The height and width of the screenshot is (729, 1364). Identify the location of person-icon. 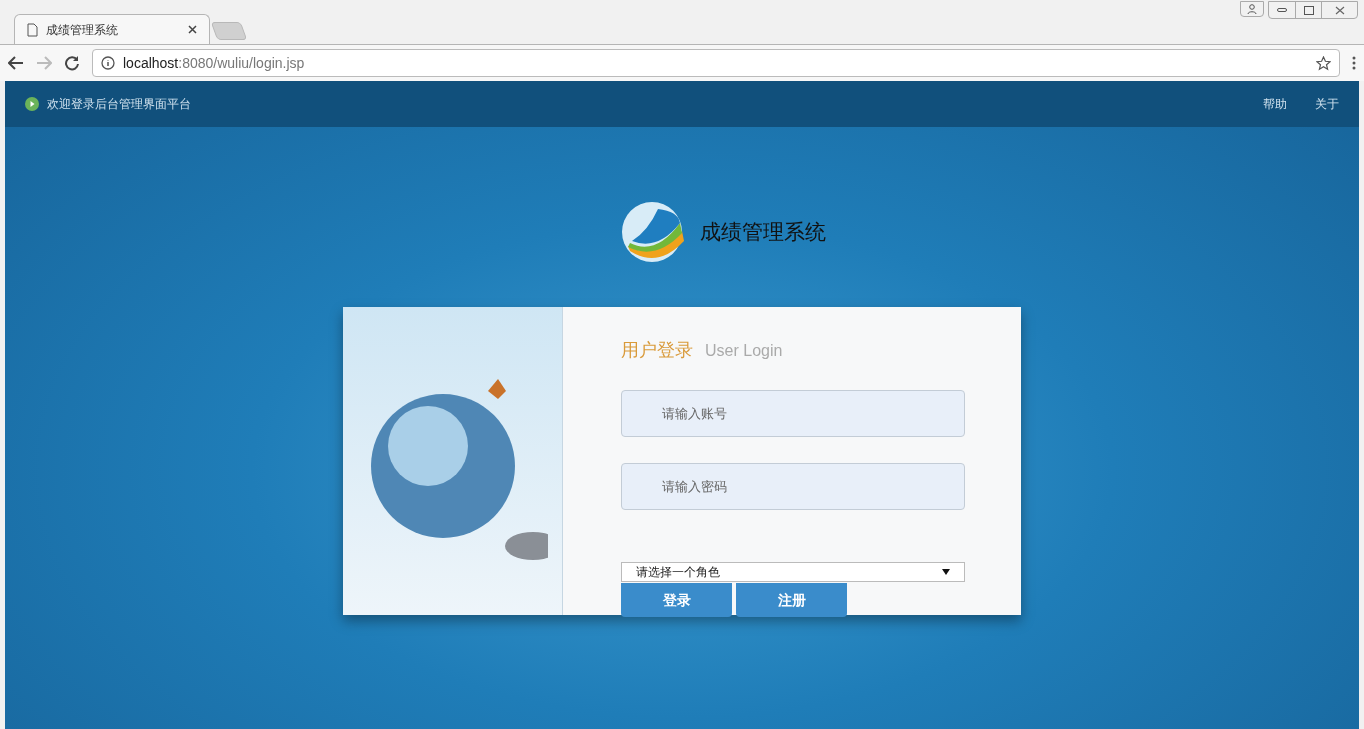
(1252, 9).